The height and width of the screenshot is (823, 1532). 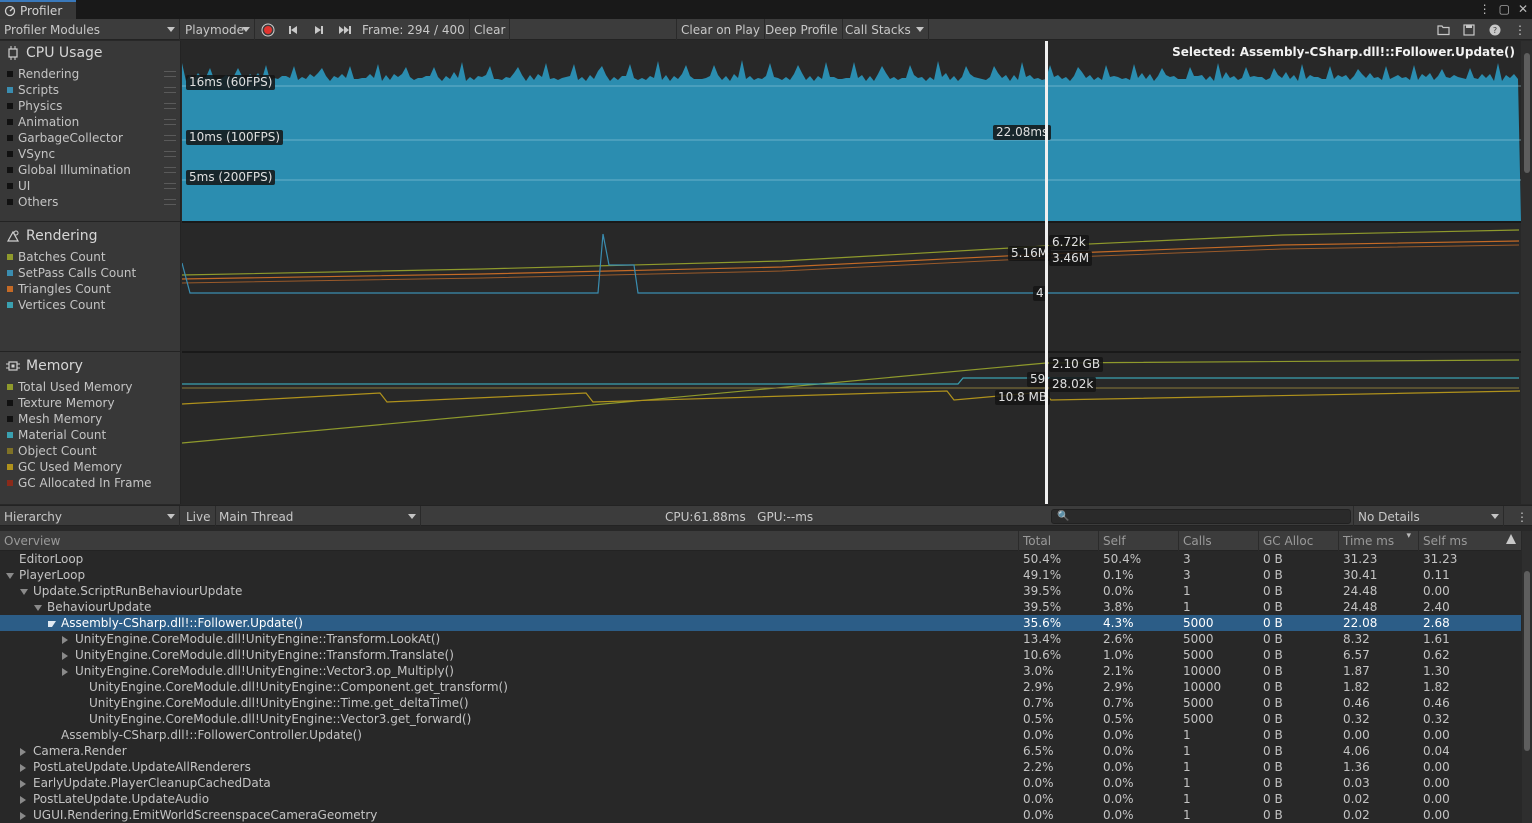 What do you see at coordinates (1444, 29) in the screenshot?
I see `load-button` at bounding box center [1444, 29].